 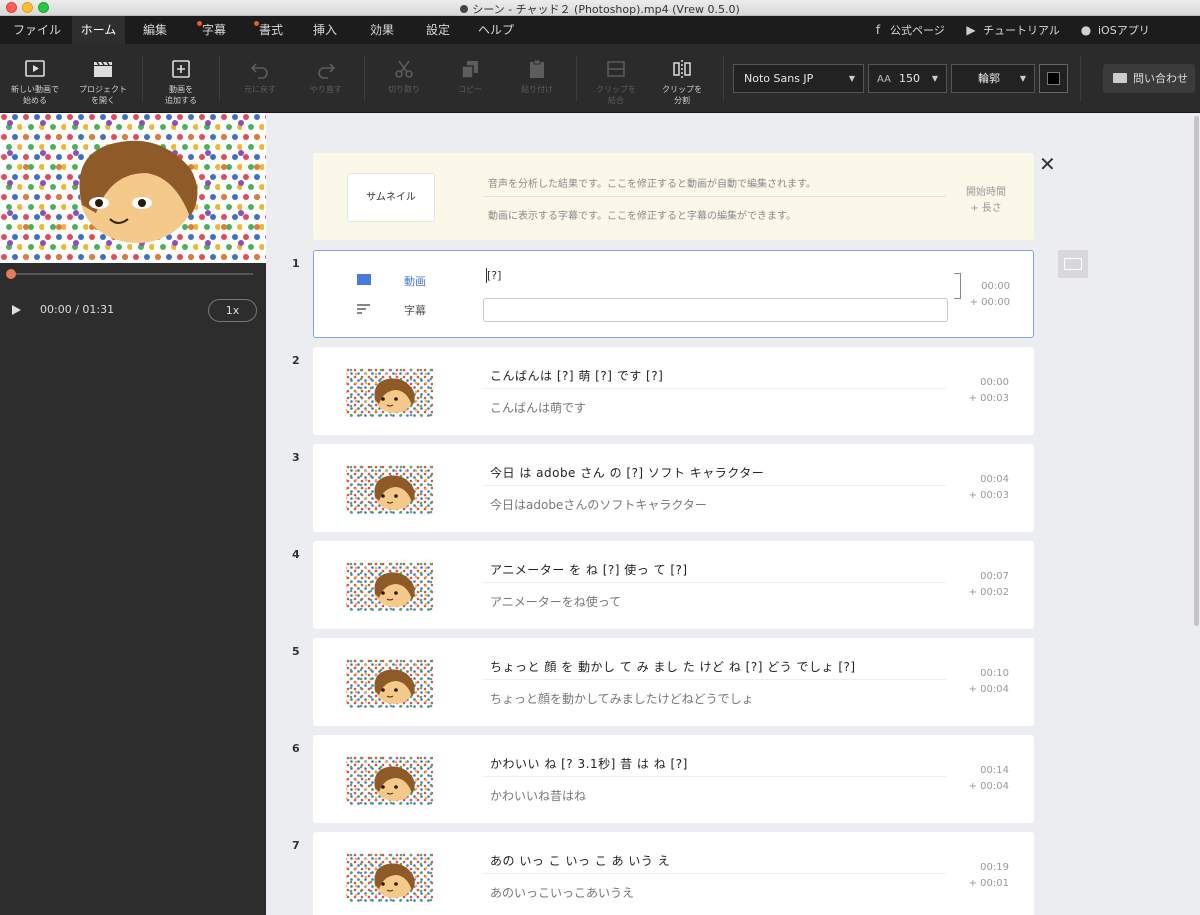 What do you see at coordinates (35, 78) in the screenshot?
I see `new-video-button: 新しい動画で 始める` at bounding box center [35, 78].